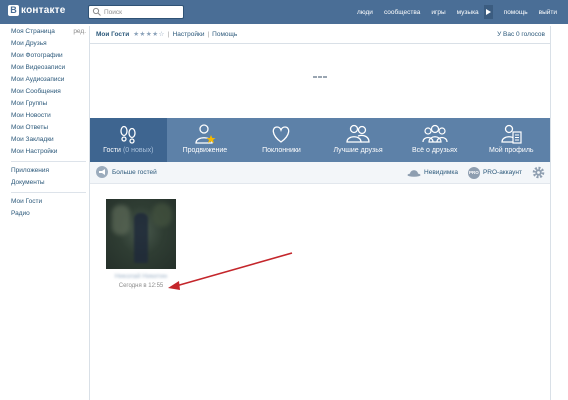  What do you see at coordinates (230, 271) in the screenshot?
I see `annotation-arrow` at bounding box center [230, 271].